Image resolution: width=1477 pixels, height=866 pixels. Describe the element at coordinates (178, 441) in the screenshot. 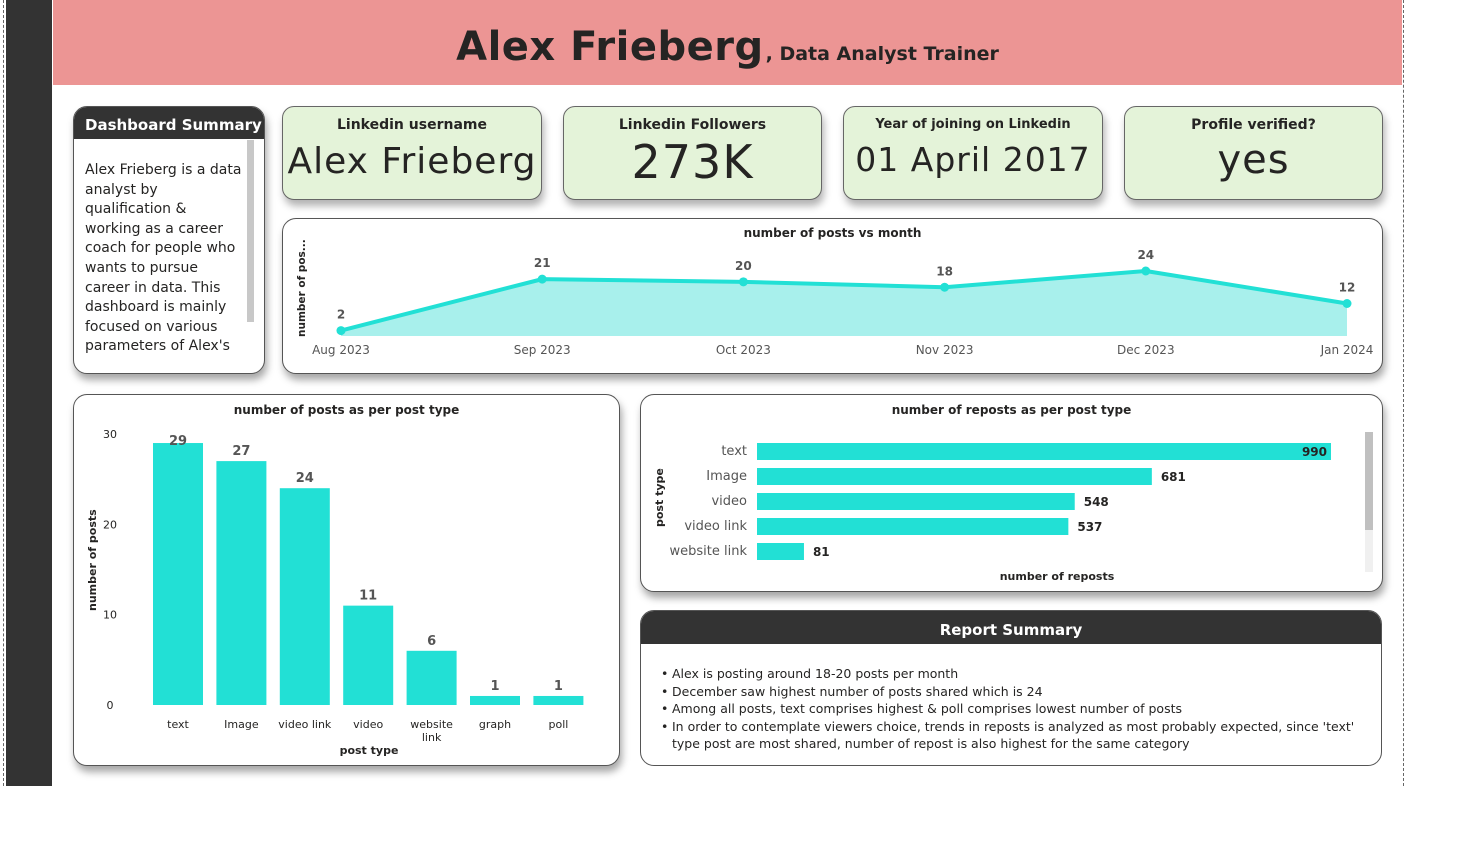

I see `data-label: 29` at that location.